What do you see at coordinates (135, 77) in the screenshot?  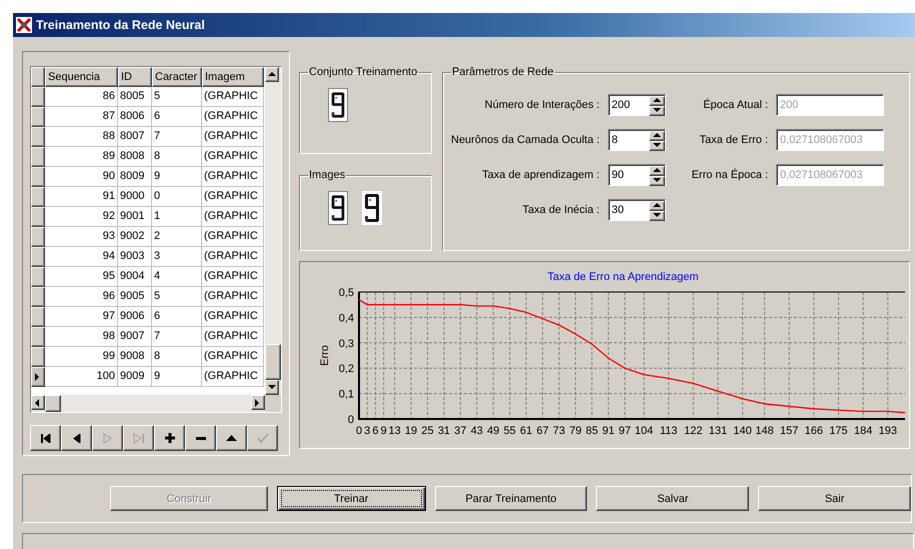 I see `column-header: ID` at bounding box center [135, 77].